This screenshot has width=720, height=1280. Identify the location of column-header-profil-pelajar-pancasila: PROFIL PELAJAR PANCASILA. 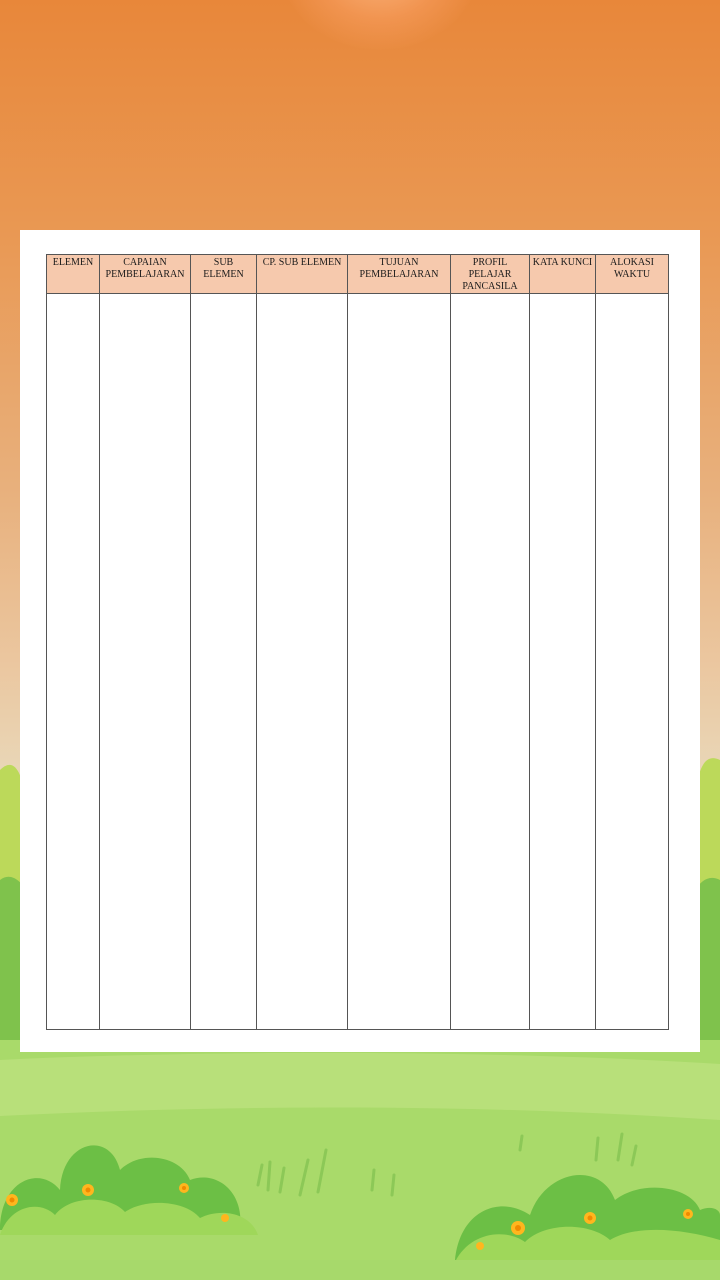
(490, 274).